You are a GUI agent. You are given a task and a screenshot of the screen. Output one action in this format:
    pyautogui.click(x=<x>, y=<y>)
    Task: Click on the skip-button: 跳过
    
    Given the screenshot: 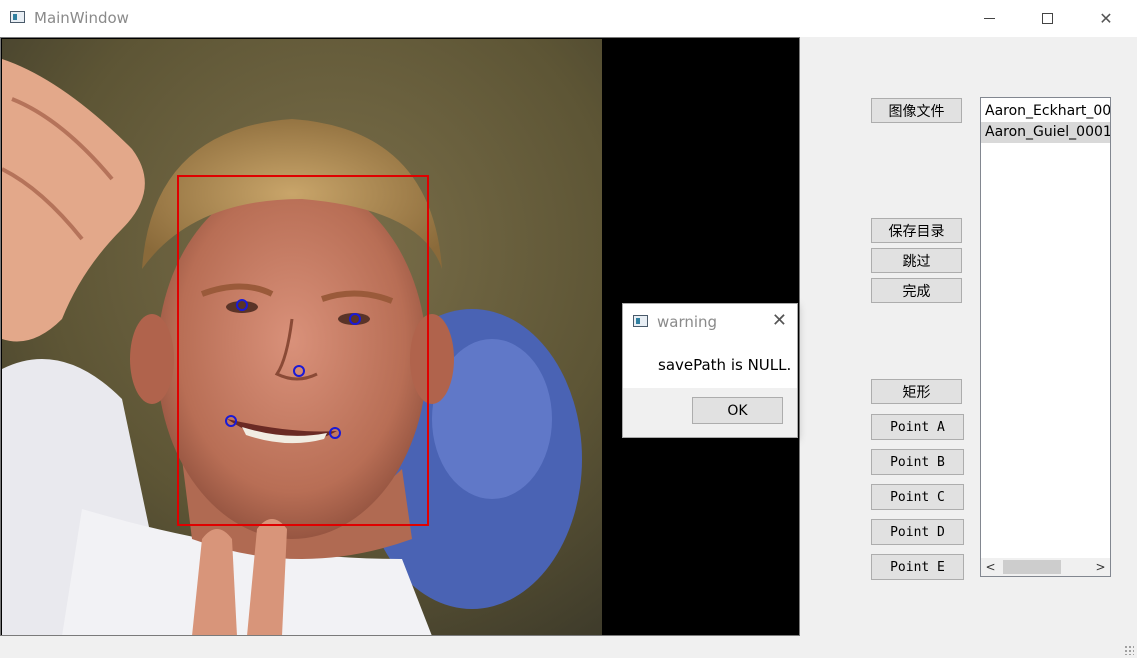 What is the action you would take?
    pyautogui.click(x=916, y=260)
    